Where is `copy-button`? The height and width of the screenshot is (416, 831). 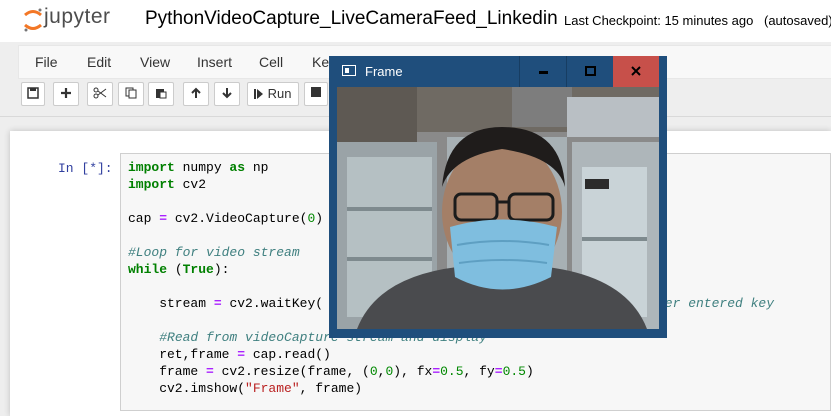
copy-button is located at coordinates (131, 94).